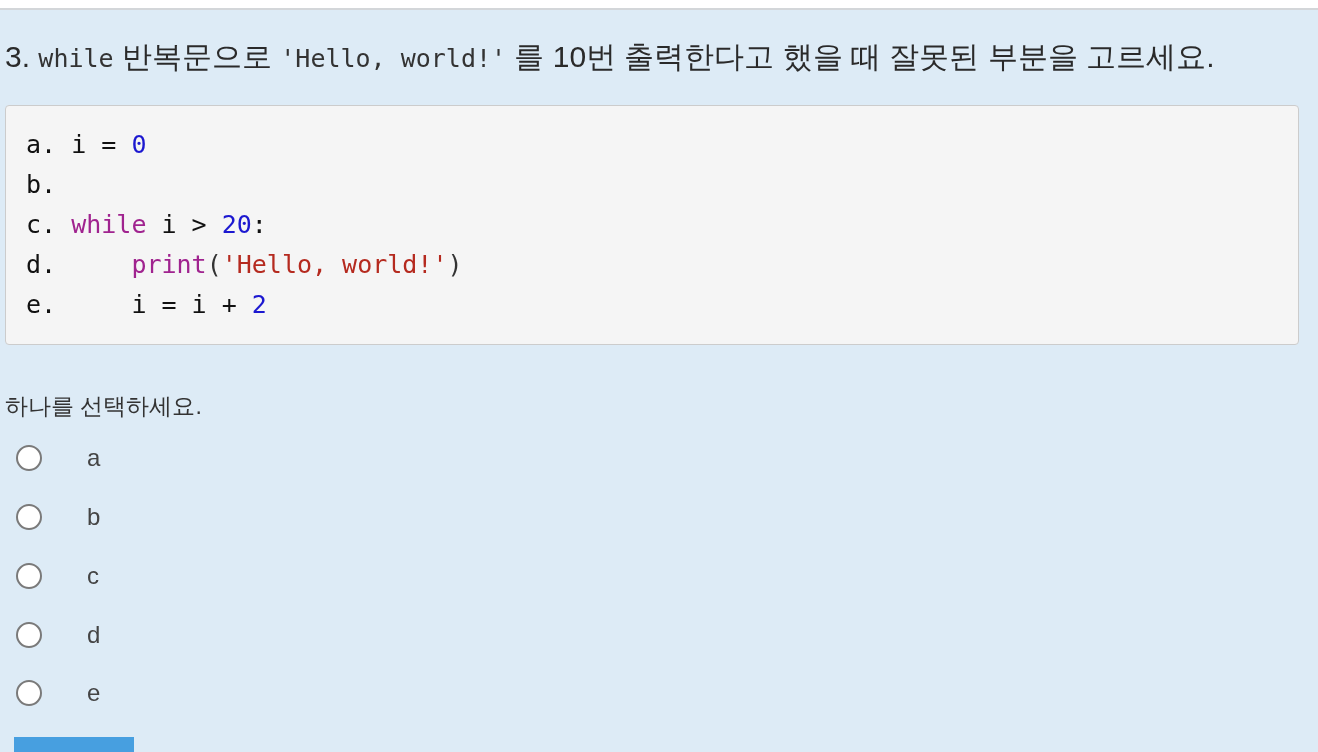  What do you see at coordinates (93, 575) in the screenshot?
I see `option-label: c` at bounding box center [93, 575].